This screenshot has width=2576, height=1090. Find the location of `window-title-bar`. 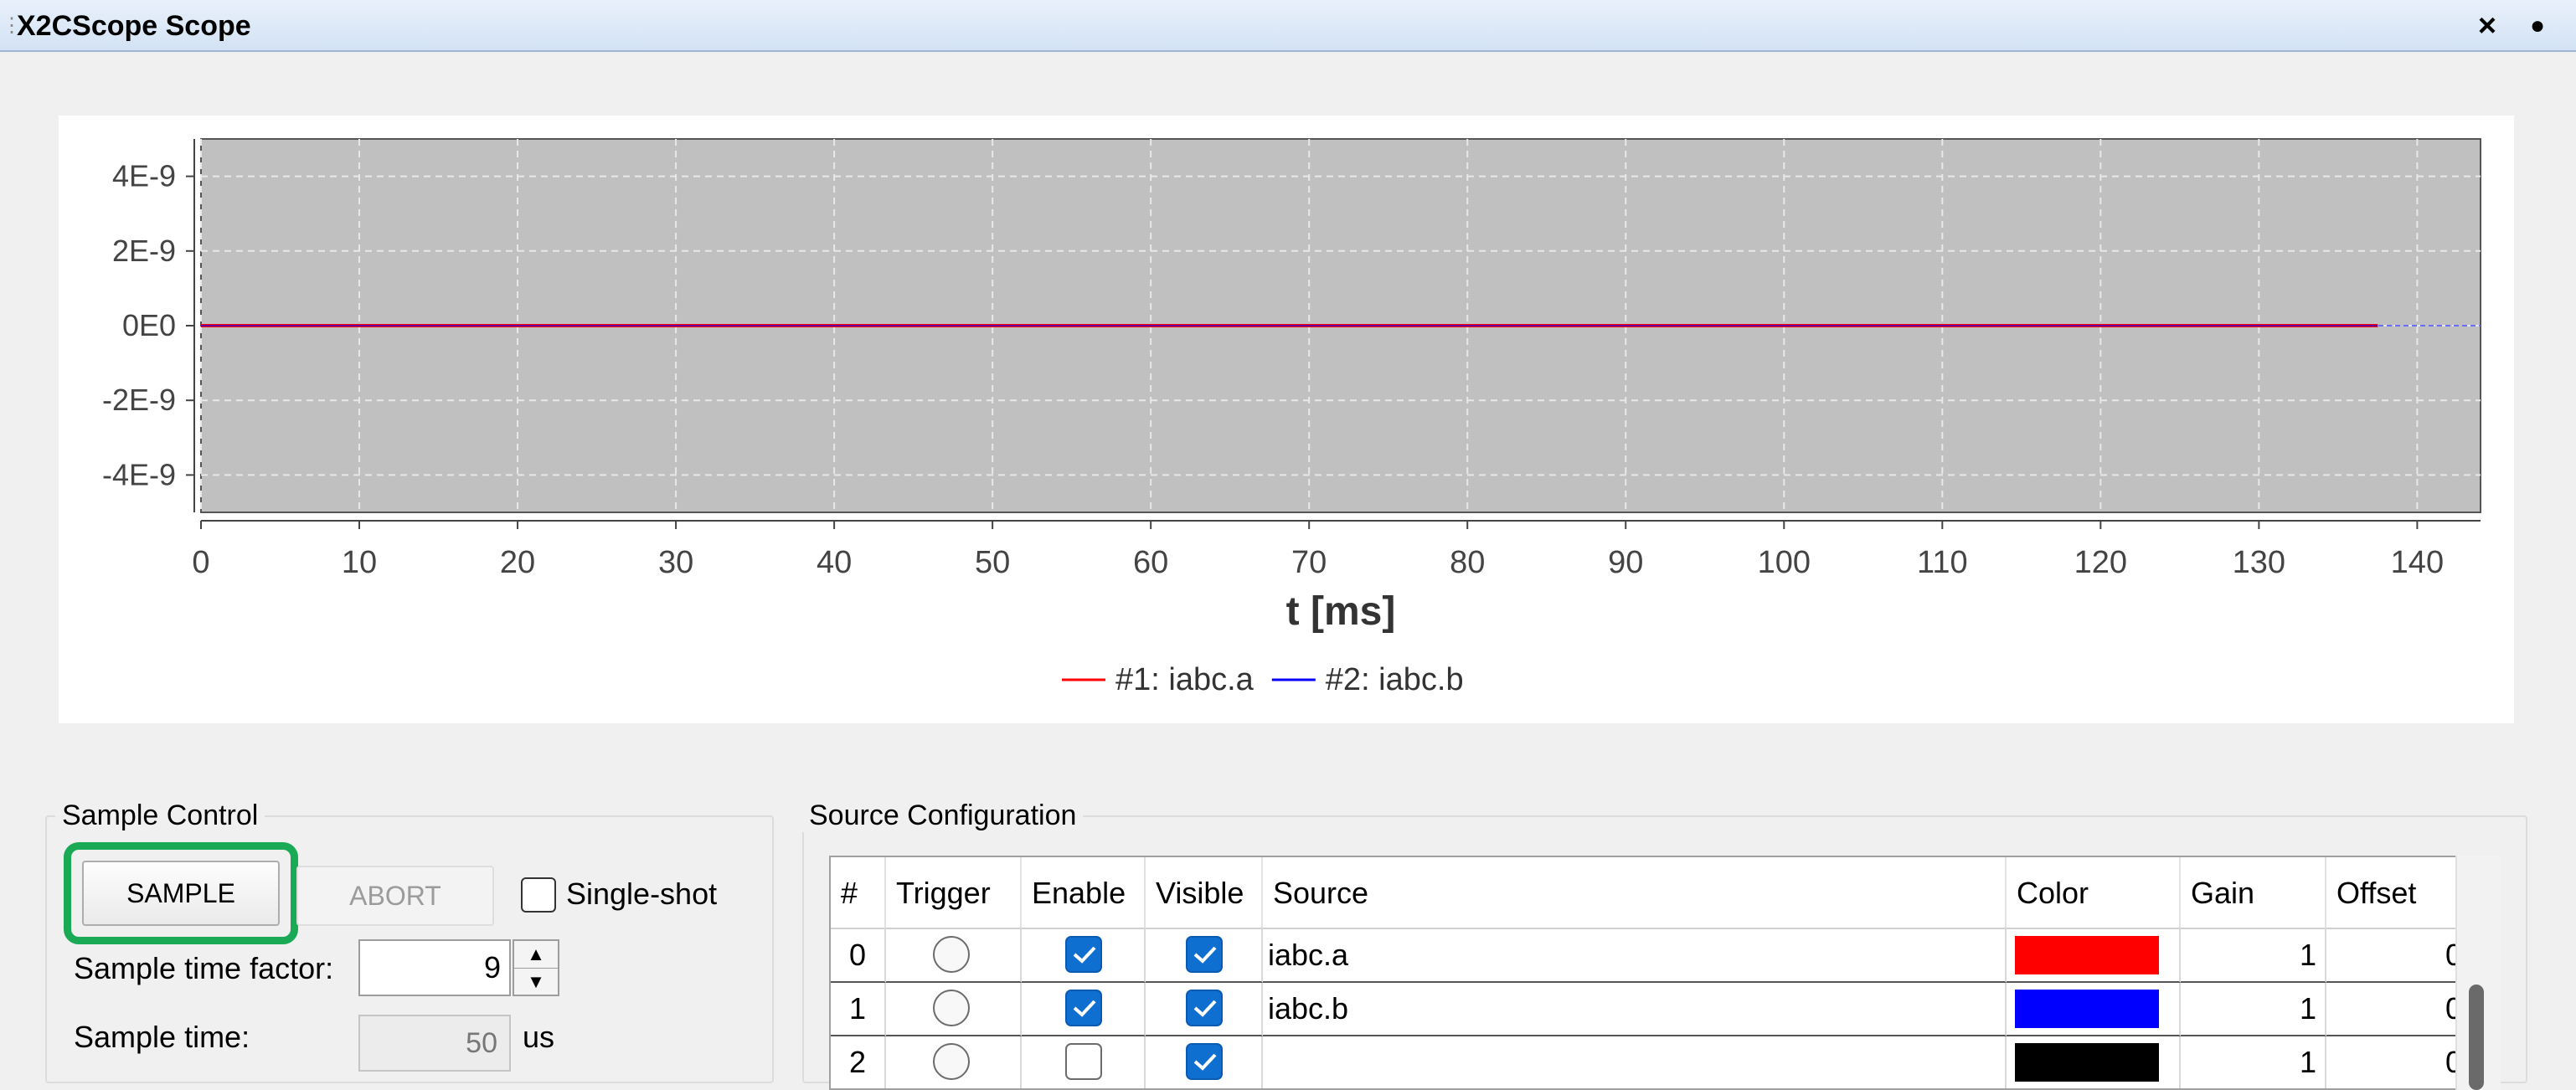

window-title-bar is located at coordinates (1288, 26).